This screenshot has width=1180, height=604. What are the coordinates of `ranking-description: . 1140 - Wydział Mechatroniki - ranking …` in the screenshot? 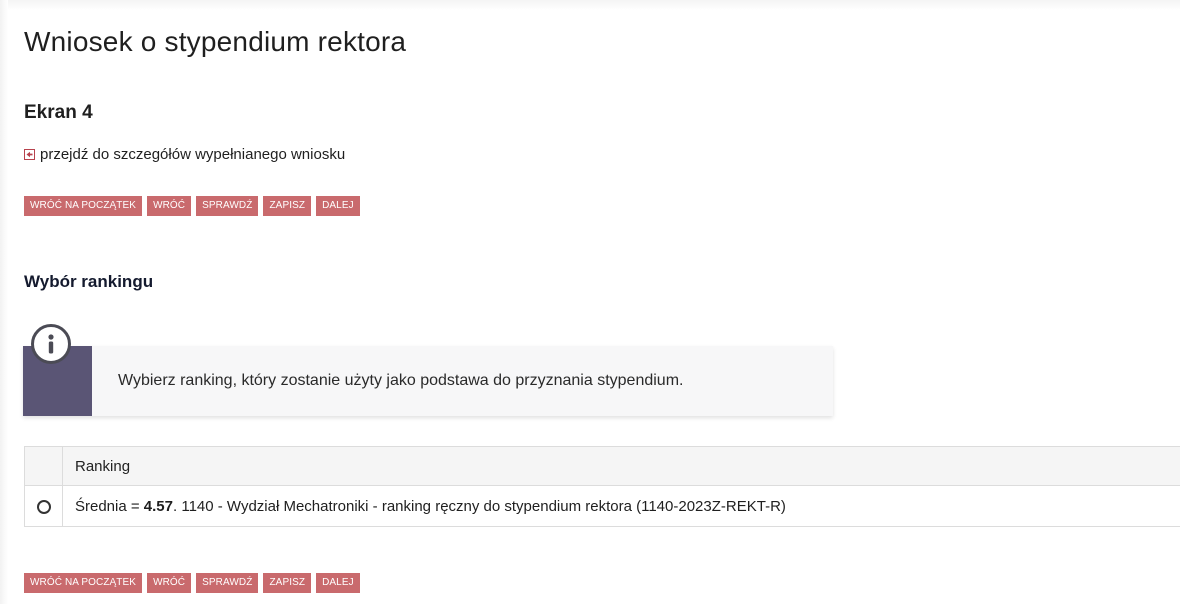 It's located at (479, 506).